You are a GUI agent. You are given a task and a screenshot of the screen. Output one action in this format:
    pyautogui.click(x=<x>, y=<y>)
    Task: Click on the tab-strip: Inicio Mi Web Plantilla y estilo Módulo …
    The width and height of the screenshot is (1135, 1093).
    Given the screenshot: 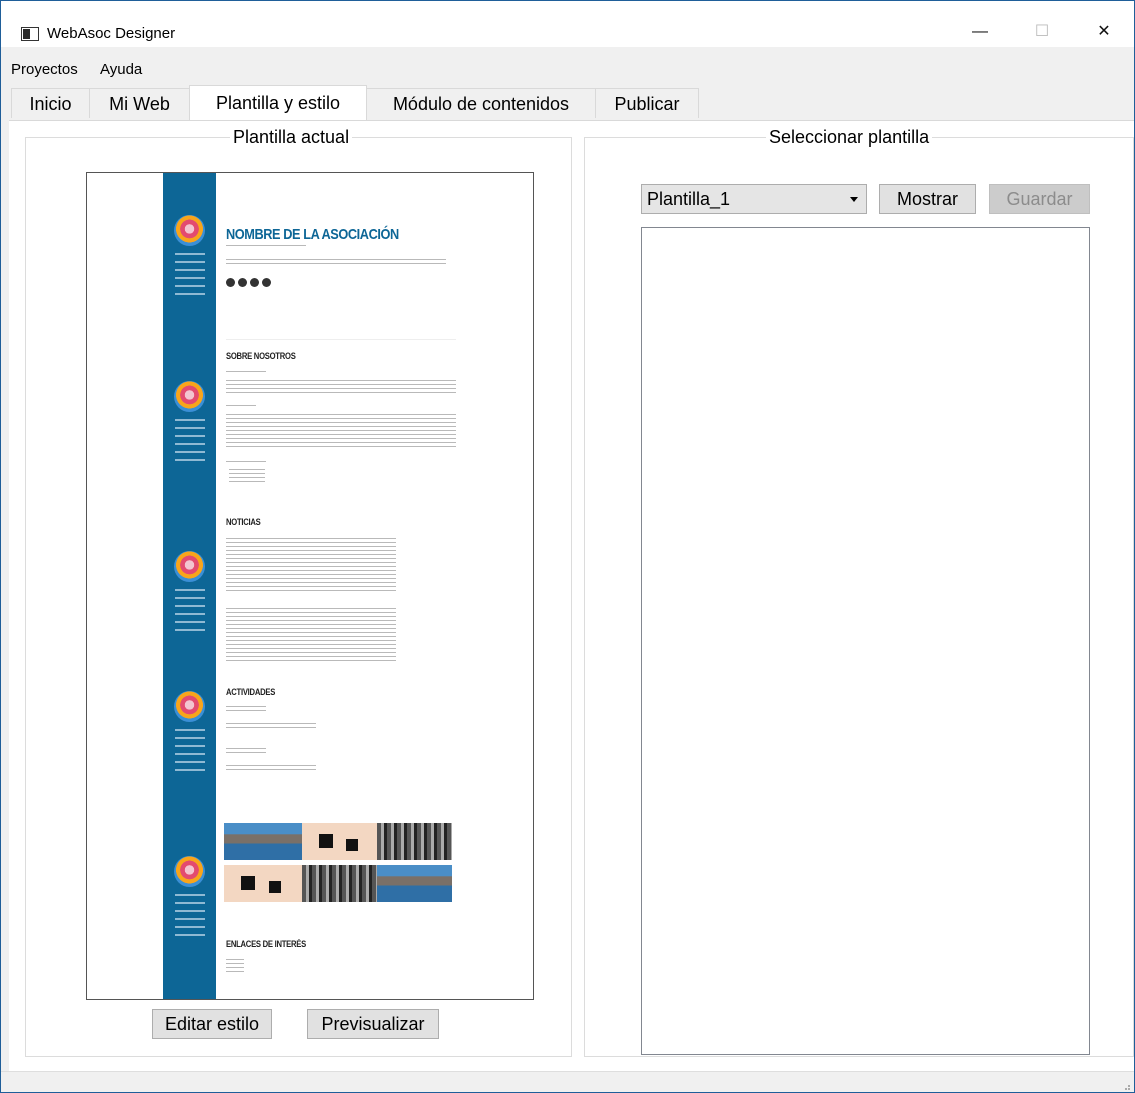 What is the action you would take?
    pyautogui.click(x=567, y=103)
    